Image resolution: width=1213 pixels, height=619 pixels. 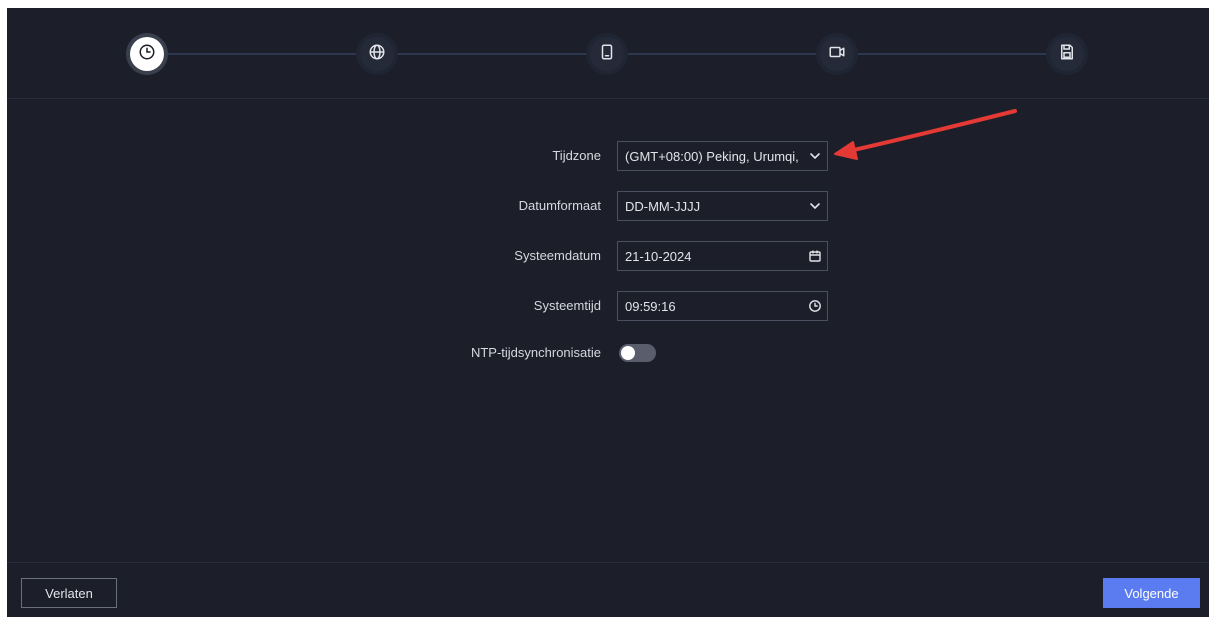 I want to click on wizard-stepper, so click(x=608, y=53).